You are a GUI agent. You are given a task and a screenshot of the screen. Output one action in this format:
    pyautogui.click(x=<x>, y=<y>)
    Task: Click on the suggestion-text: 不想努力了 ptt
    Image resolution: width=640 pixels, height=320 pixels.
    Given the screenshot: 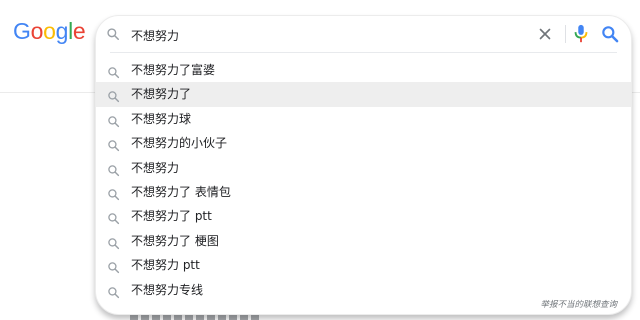 What is the action you would take?
    pyautogui.click(x=171, y=216)
    